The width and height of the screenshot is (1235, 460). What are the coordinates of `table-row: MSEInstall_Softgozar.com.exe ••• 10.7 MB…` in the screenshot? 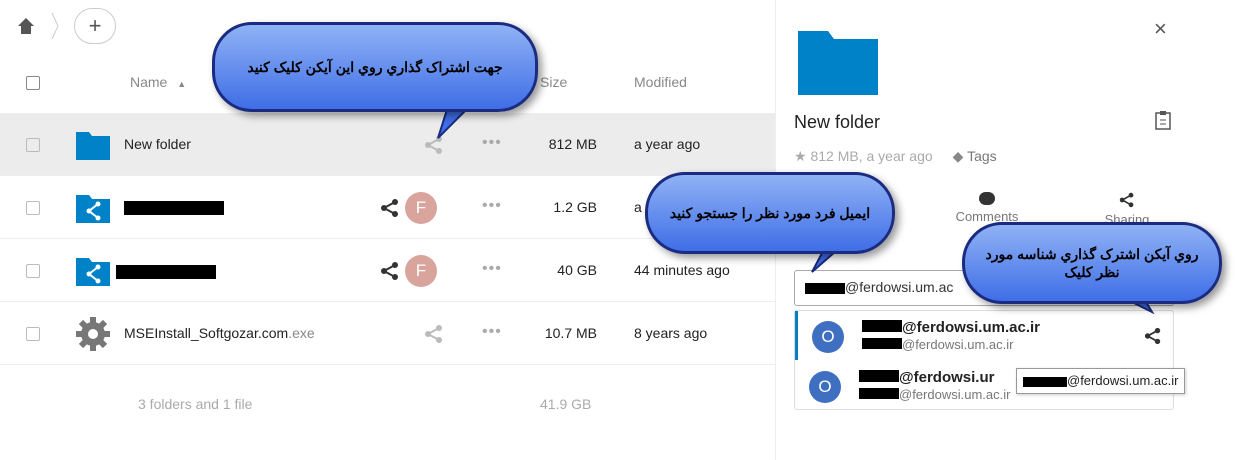 It's located at (387, 334).